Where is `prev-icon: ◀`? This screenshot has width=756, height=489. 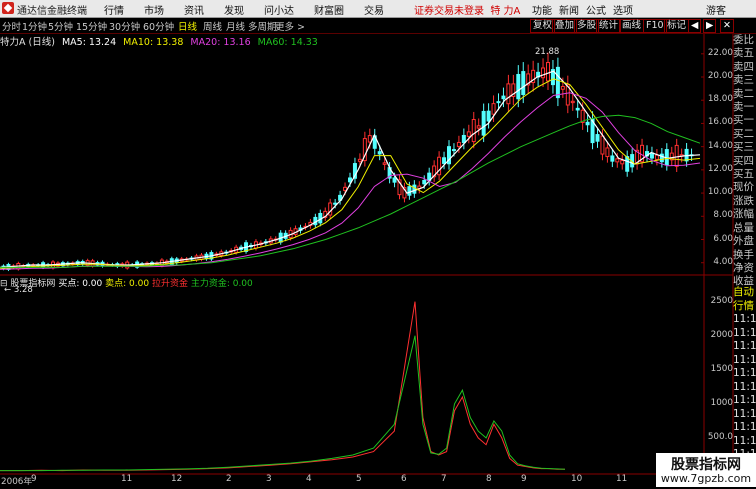
prev-icon: ◀ is located at coordinates (695, 26).